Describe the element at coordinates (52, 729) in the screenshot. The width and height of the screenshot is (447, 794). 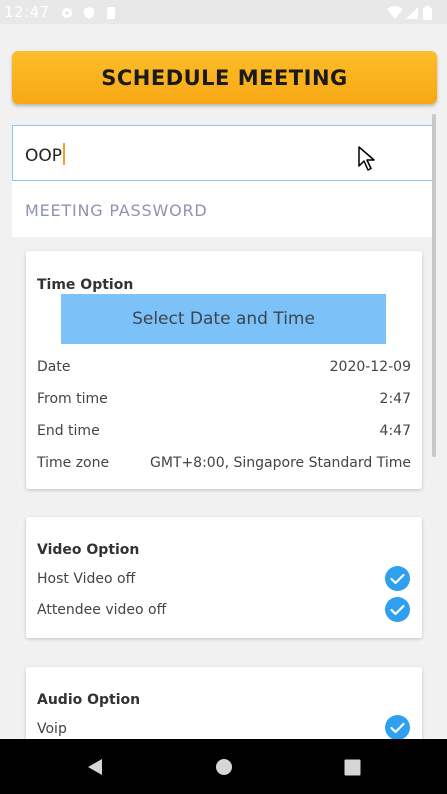
I see `voip-label: Voip` at that location.